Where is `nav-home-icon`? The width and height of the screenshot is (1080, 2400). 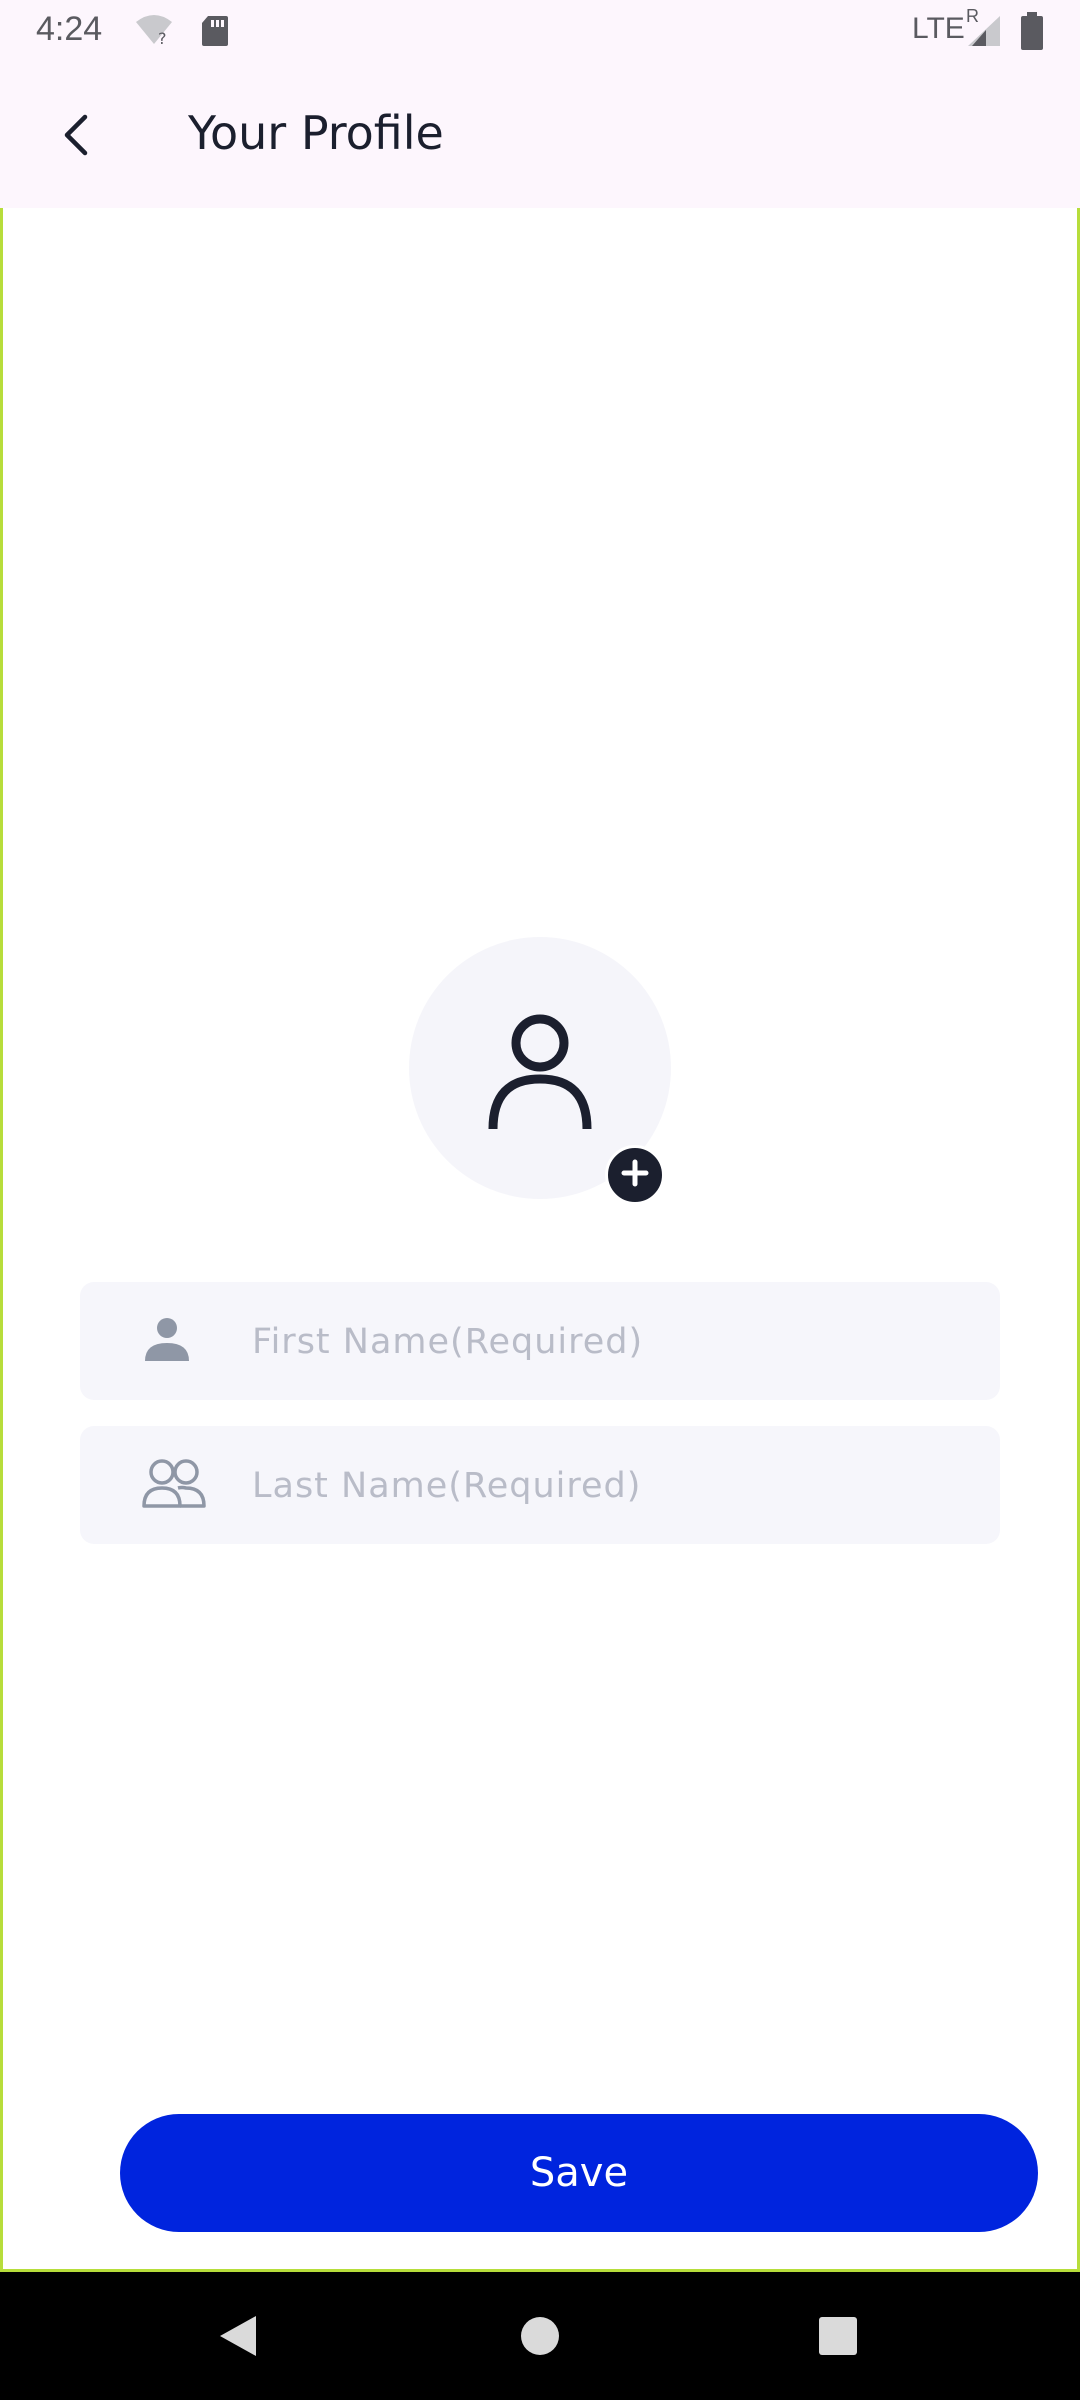 nav-home-icon is located at coordinates (540, 2338).